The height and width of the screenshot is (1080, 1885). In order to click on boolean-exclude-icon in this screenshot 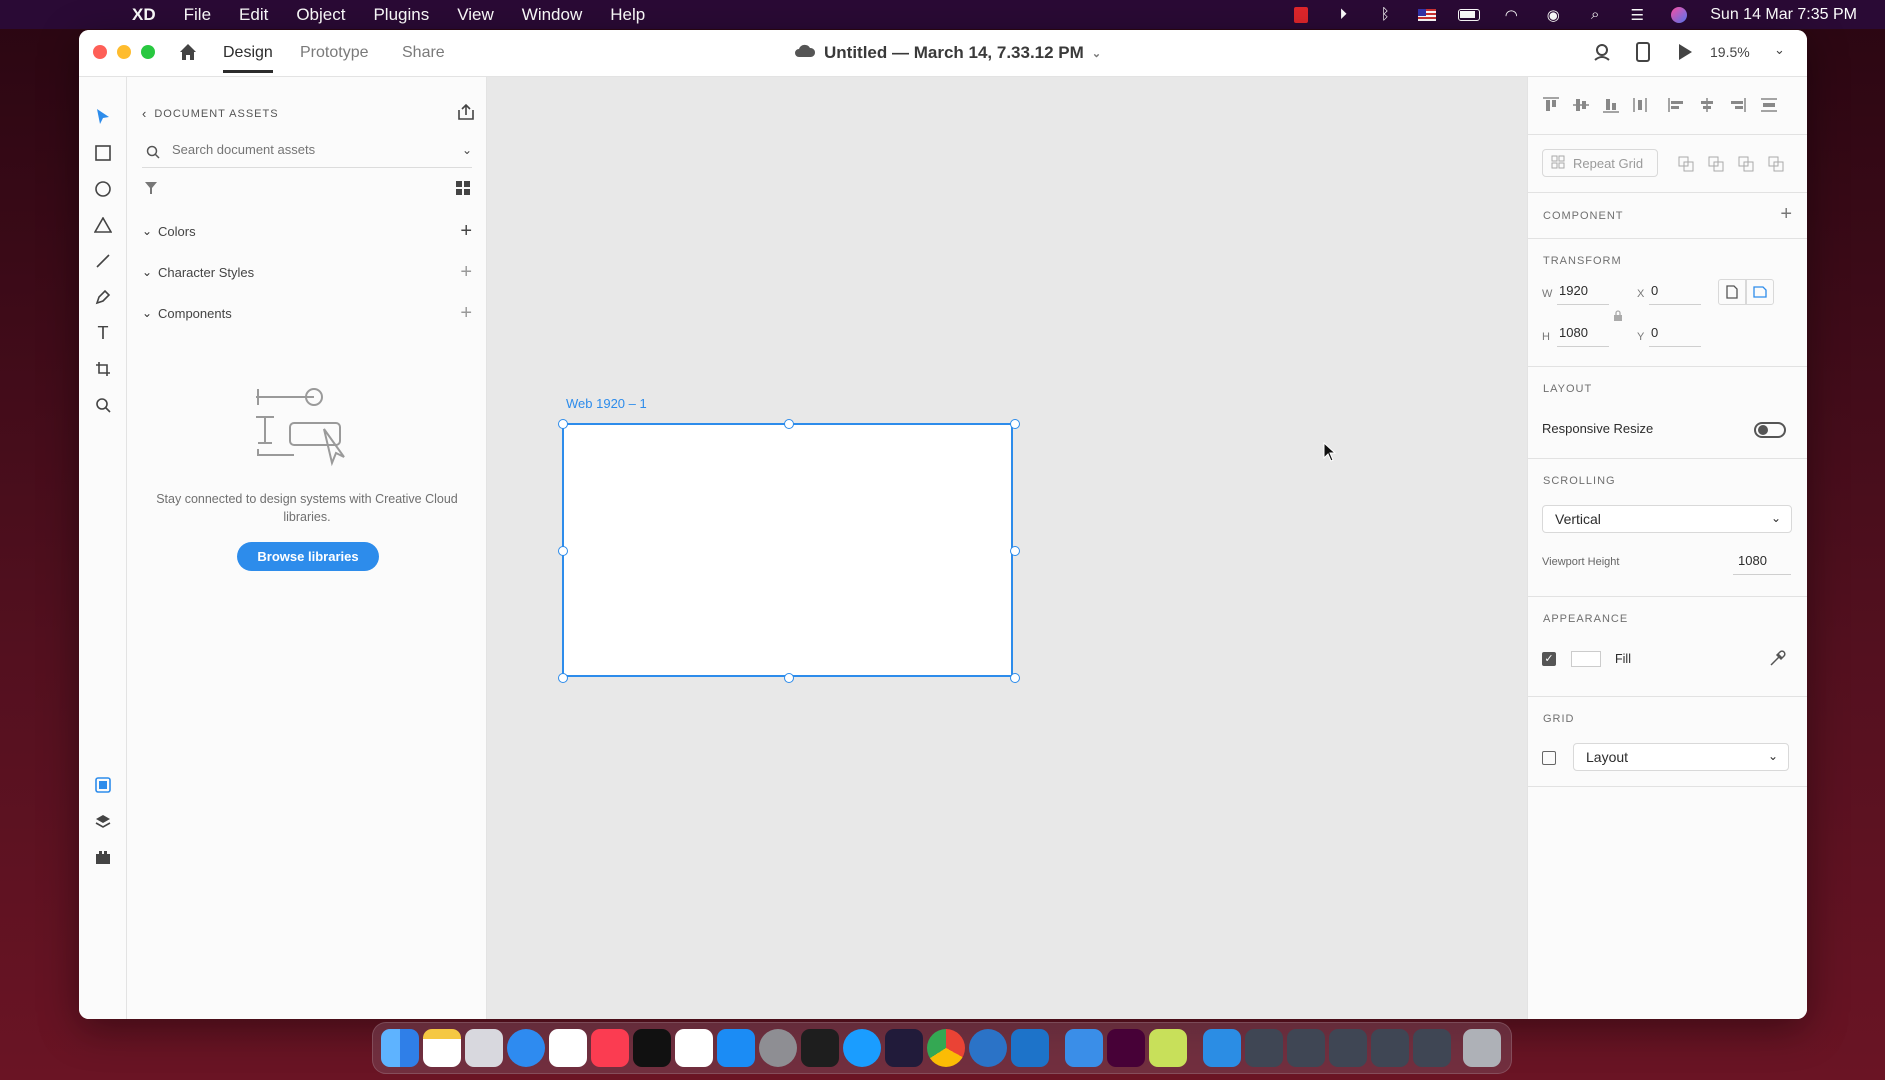, I will do `click(1776, 165)`.